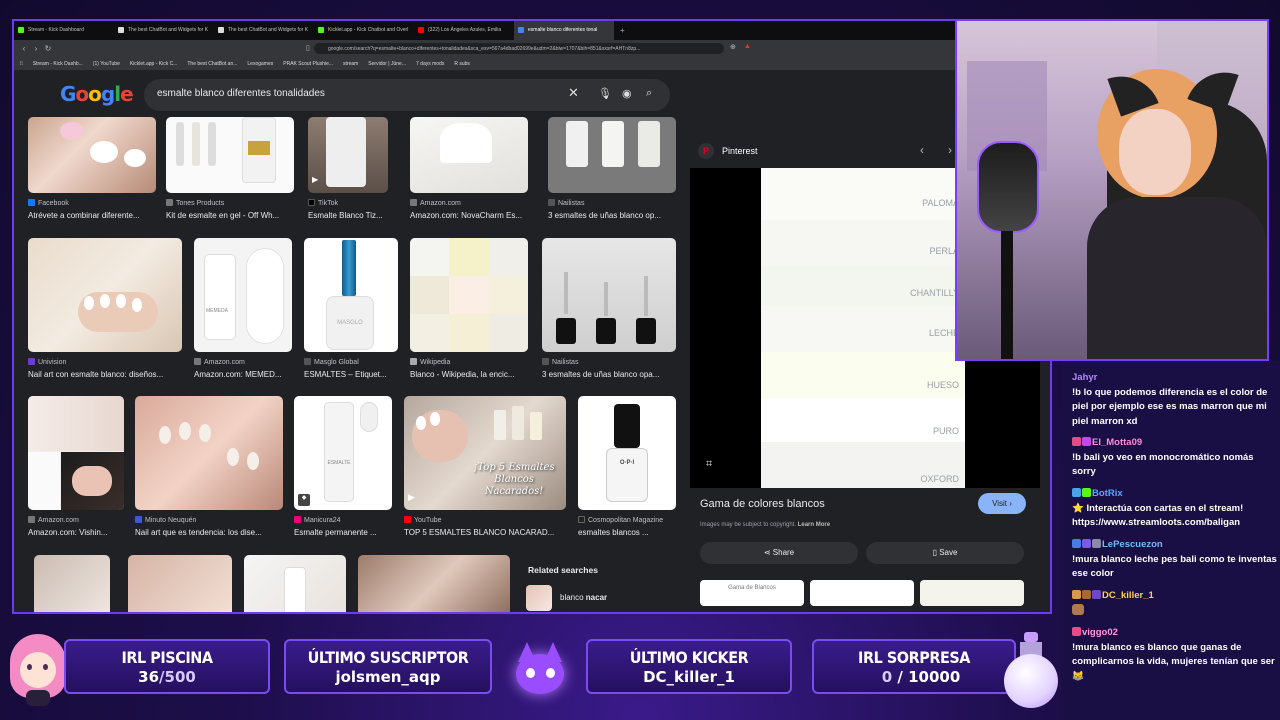 The width and height of the screenshot is (1280, 720). What do you see at coordinates (21, 64) in the screenshot?
I see `apps-icon: ⁞⁞` at bounding box center [21, 64].